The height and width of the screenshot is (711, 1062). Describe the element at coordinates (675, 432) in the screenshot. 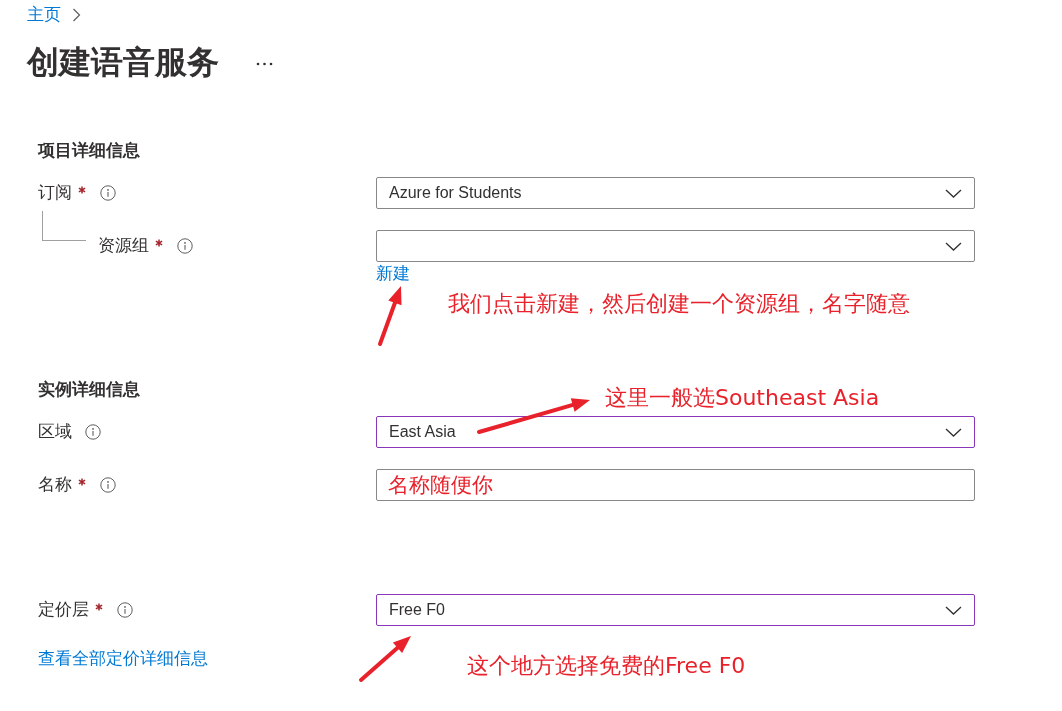

I see `dropdown: East Asia` at that location.